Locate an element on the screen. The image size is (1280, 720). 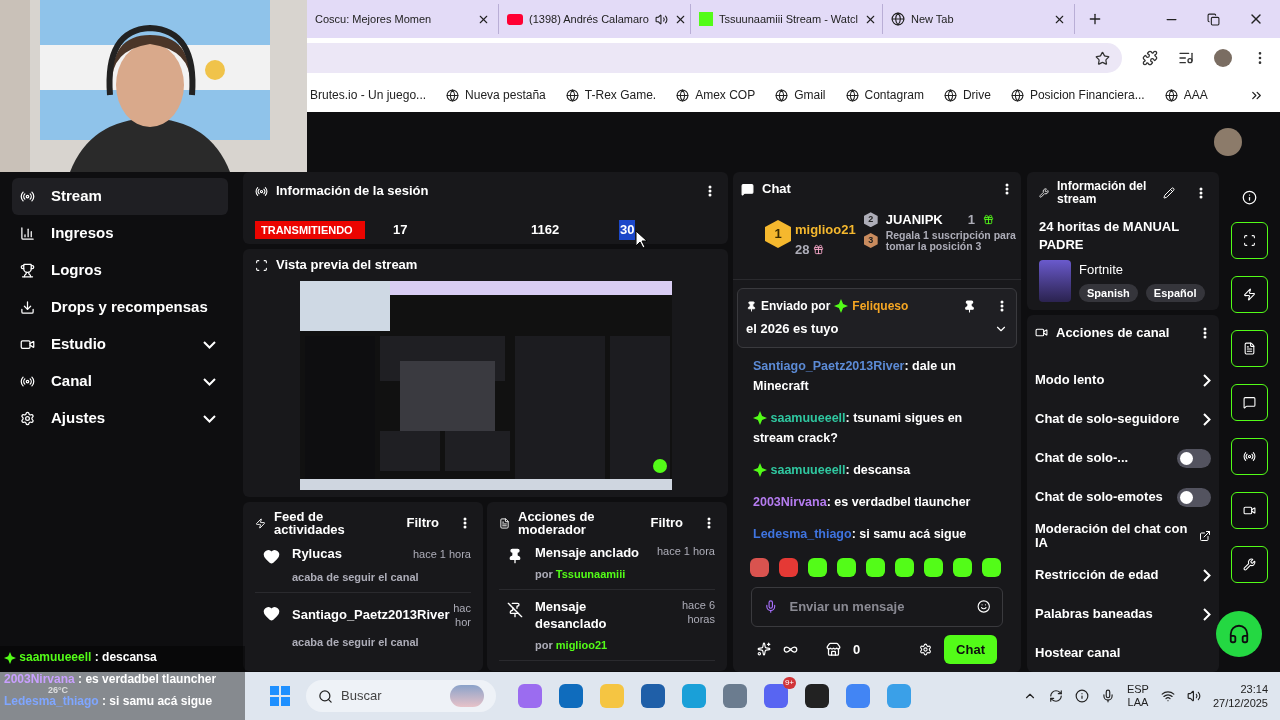
message-input: Enviar un mensaje is located at coordinates (877, 606).